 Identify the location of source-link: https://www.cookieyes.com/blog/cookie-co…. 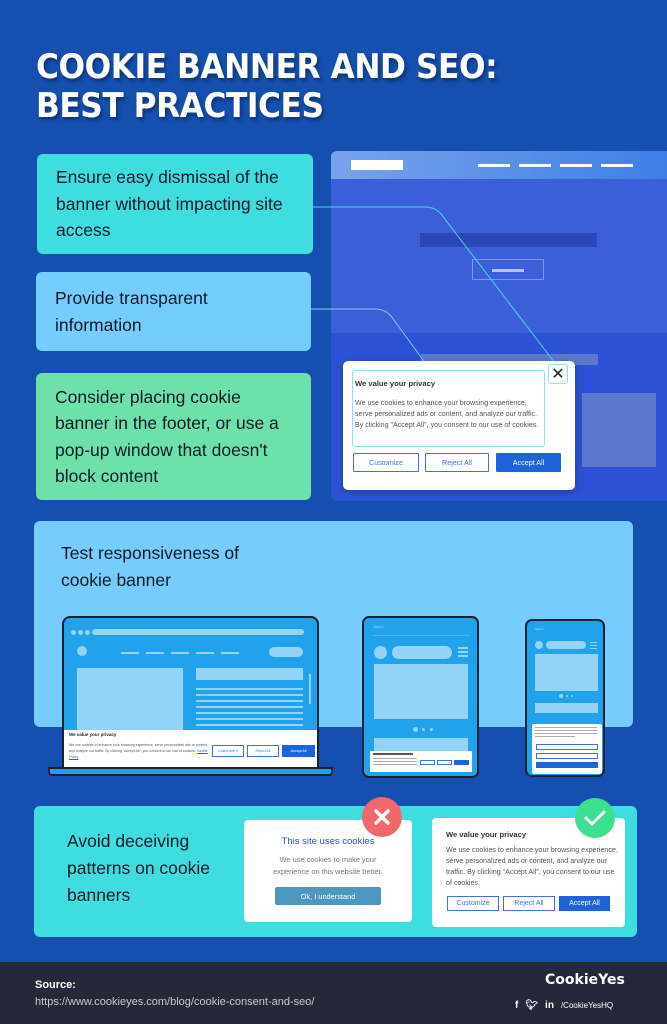
(174, 1002).